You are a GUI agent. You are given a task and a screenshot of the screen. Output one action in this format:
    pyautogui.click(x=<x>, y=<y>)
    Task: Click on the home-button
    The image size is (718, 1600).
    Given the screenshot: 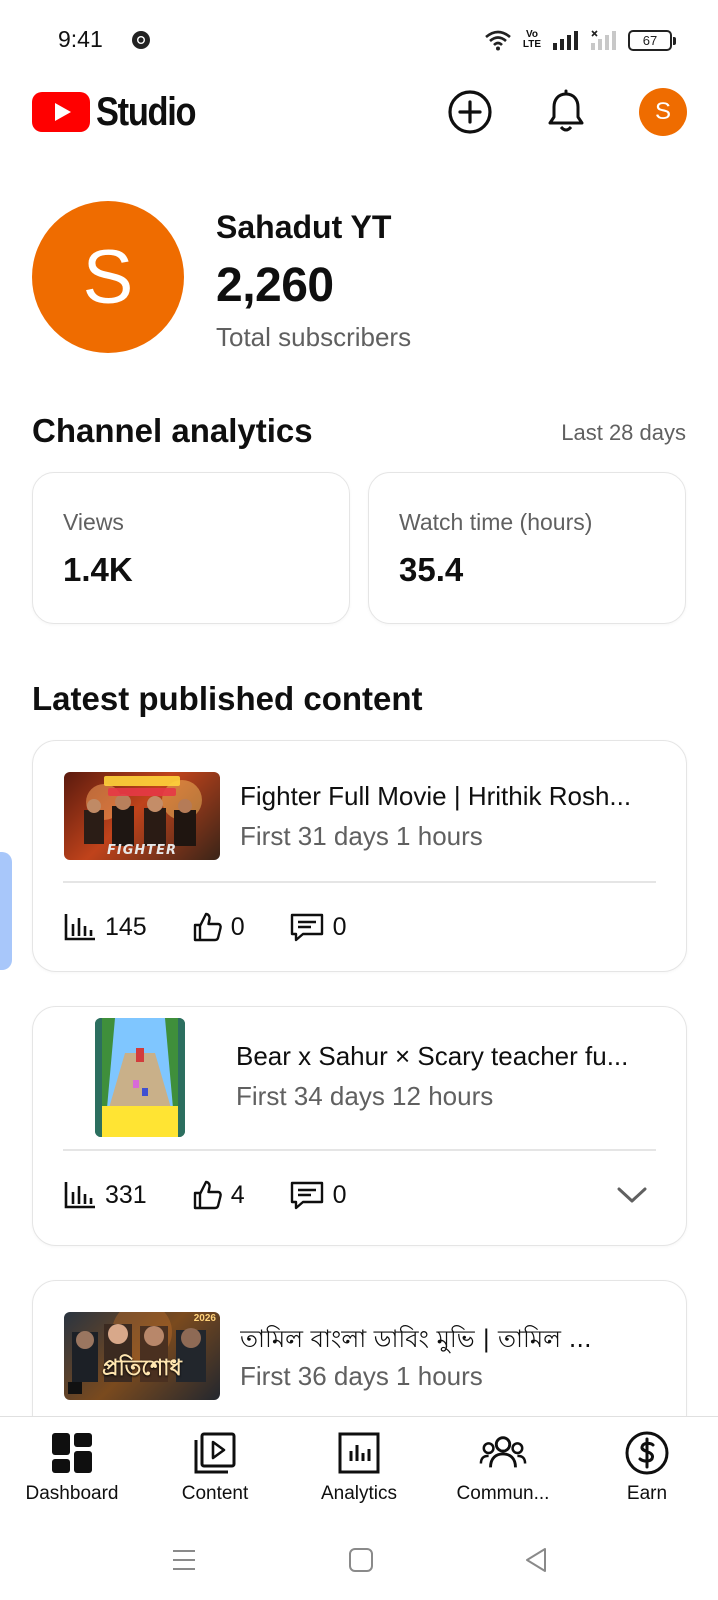 What is the action you would take?
    pyautogui.click(x=361, y=1560)
    